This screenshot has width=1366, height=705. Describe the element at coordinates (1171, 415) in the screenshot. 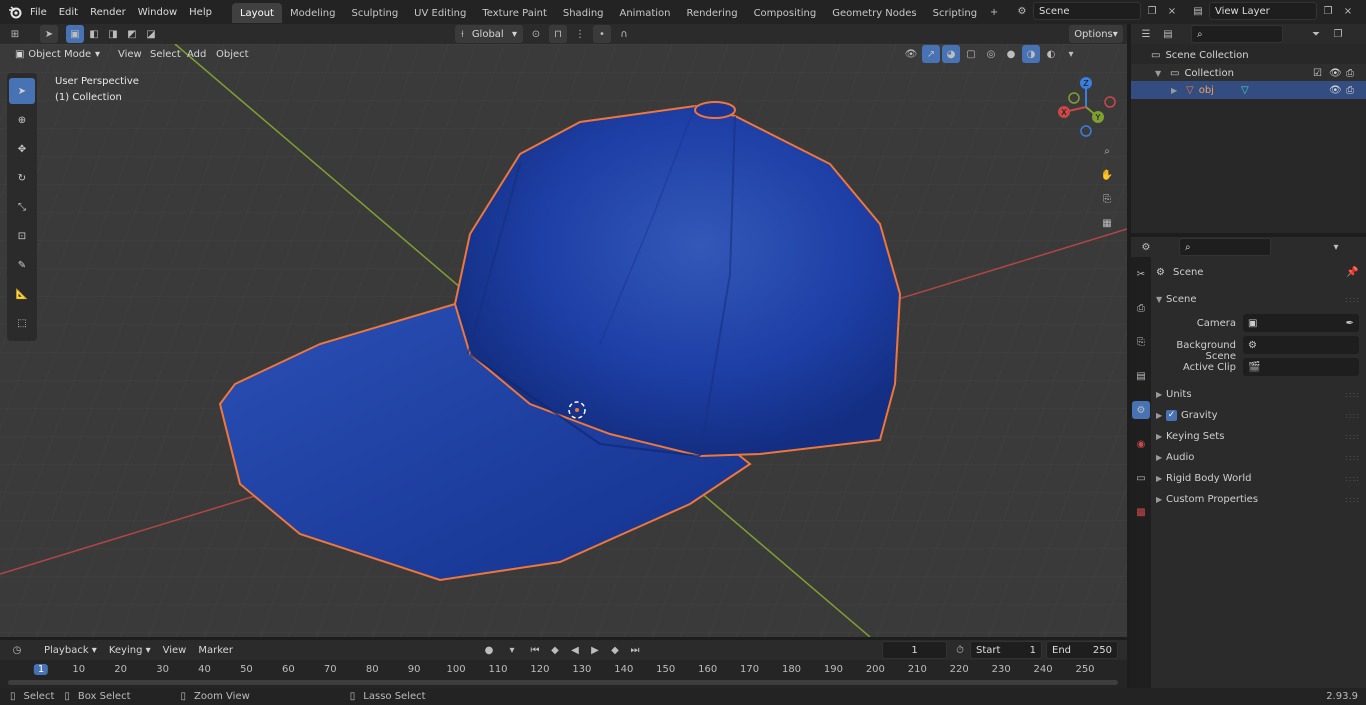

I see `gravity-checkbox: ✓` at that location.